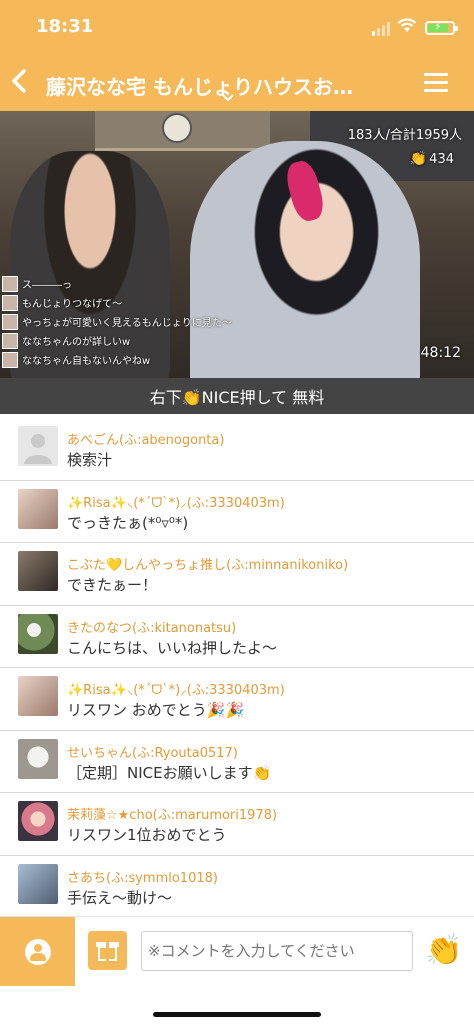 The height and width of the screenshot is (1026, 474). What do you see at coordinates (383, 29) in the screenshot?
I see `signal-icon` at bounding box center [383, 29].